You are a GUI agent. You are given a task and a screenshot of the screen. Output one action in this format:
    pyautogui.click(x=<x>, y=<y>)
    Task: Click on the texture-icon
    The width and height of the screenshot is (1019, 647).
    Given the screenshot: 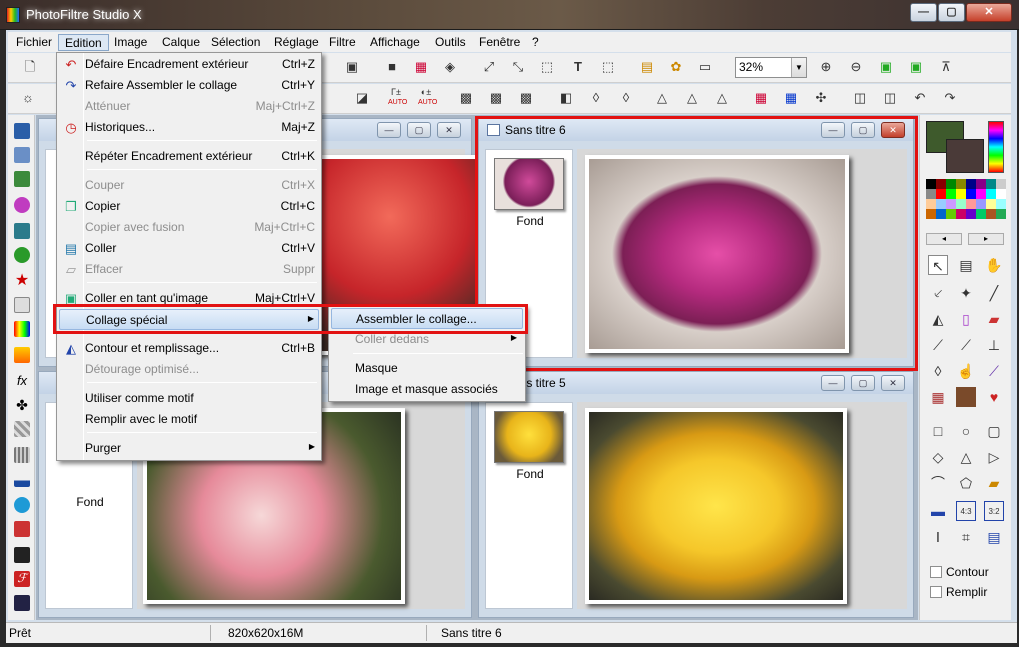 What is the action you would take?
    pyautogui.click(x=22, y=429)
    